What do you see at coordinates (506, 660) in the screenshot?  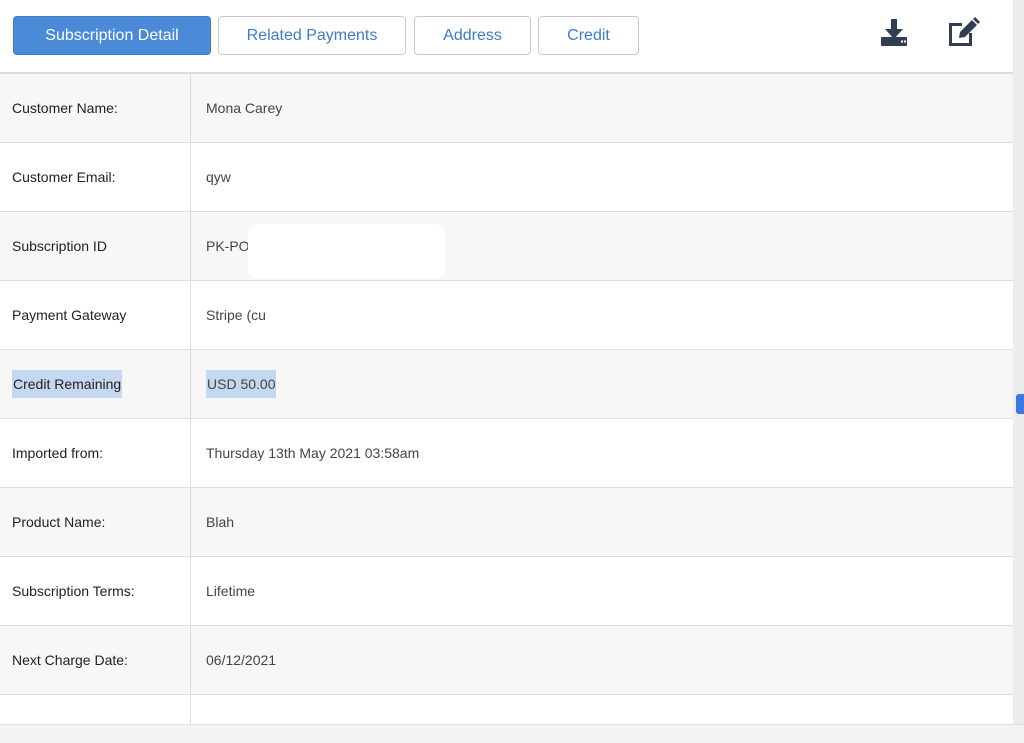 I see `table-row: Next Charge Date: 06/12/2021` at bounding box center [506, 660].